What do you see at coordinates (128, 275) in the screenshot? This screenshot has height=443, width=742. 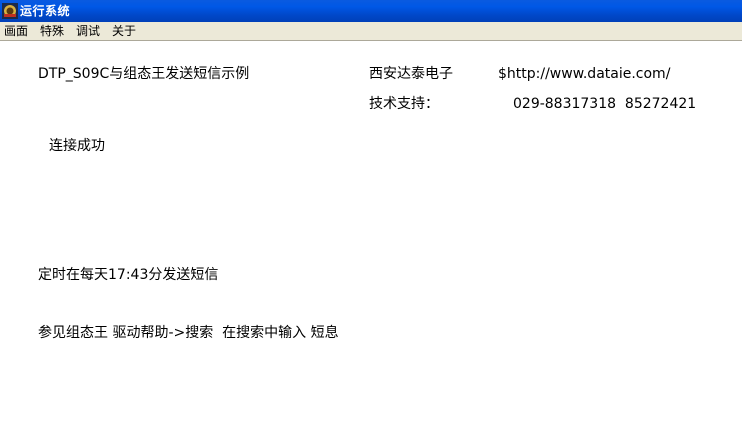 I see `schedule-text: 定时在每天17:43分发送短信` at bounding box center [128, 275].